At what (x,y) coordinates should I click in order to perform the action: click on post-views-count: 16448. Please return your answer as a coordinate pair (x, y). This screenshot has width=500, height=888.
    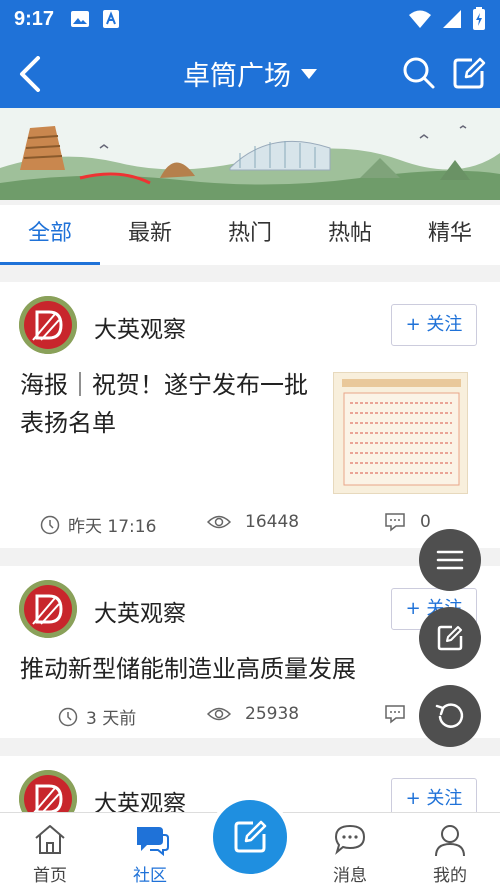
    Looking at the image, I should click on (272, 522).